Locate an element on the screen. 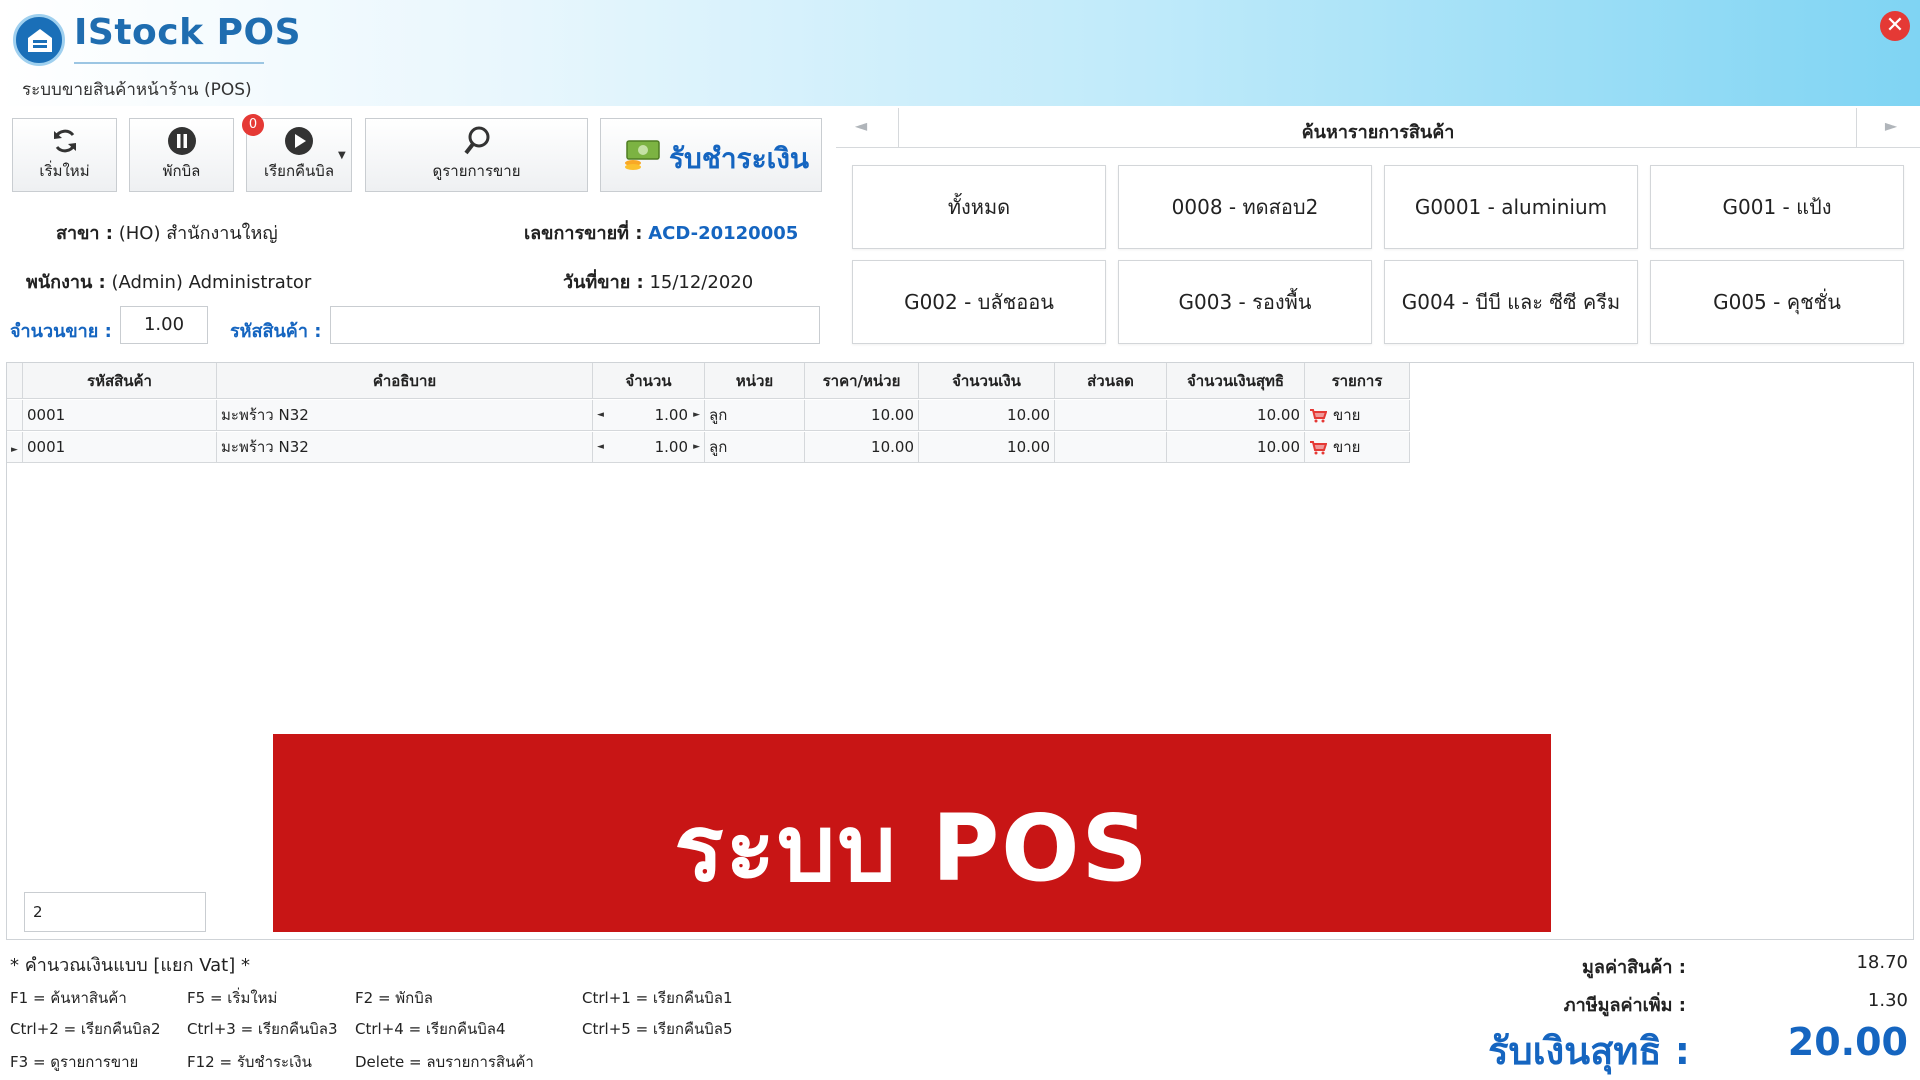  row-indicator is located at coordinates (15, 415).